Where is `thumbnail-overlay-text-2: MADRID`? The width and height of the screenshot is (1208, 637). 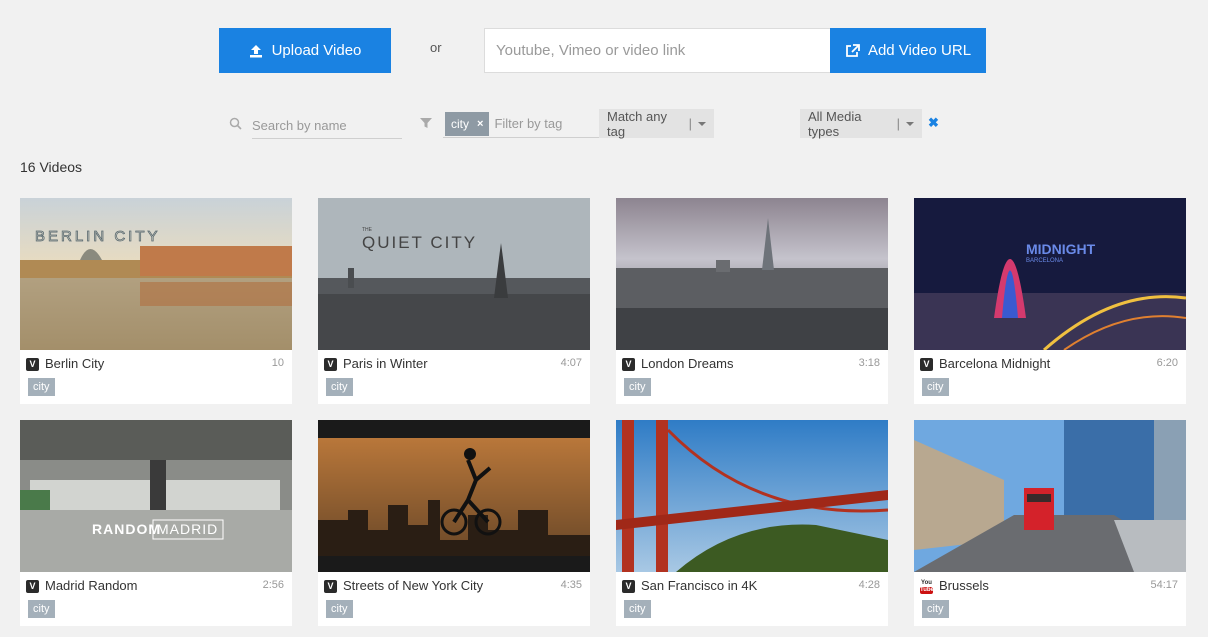 thumbnail-overlay-text-2: MADRID is located at coordinates (187, 529).